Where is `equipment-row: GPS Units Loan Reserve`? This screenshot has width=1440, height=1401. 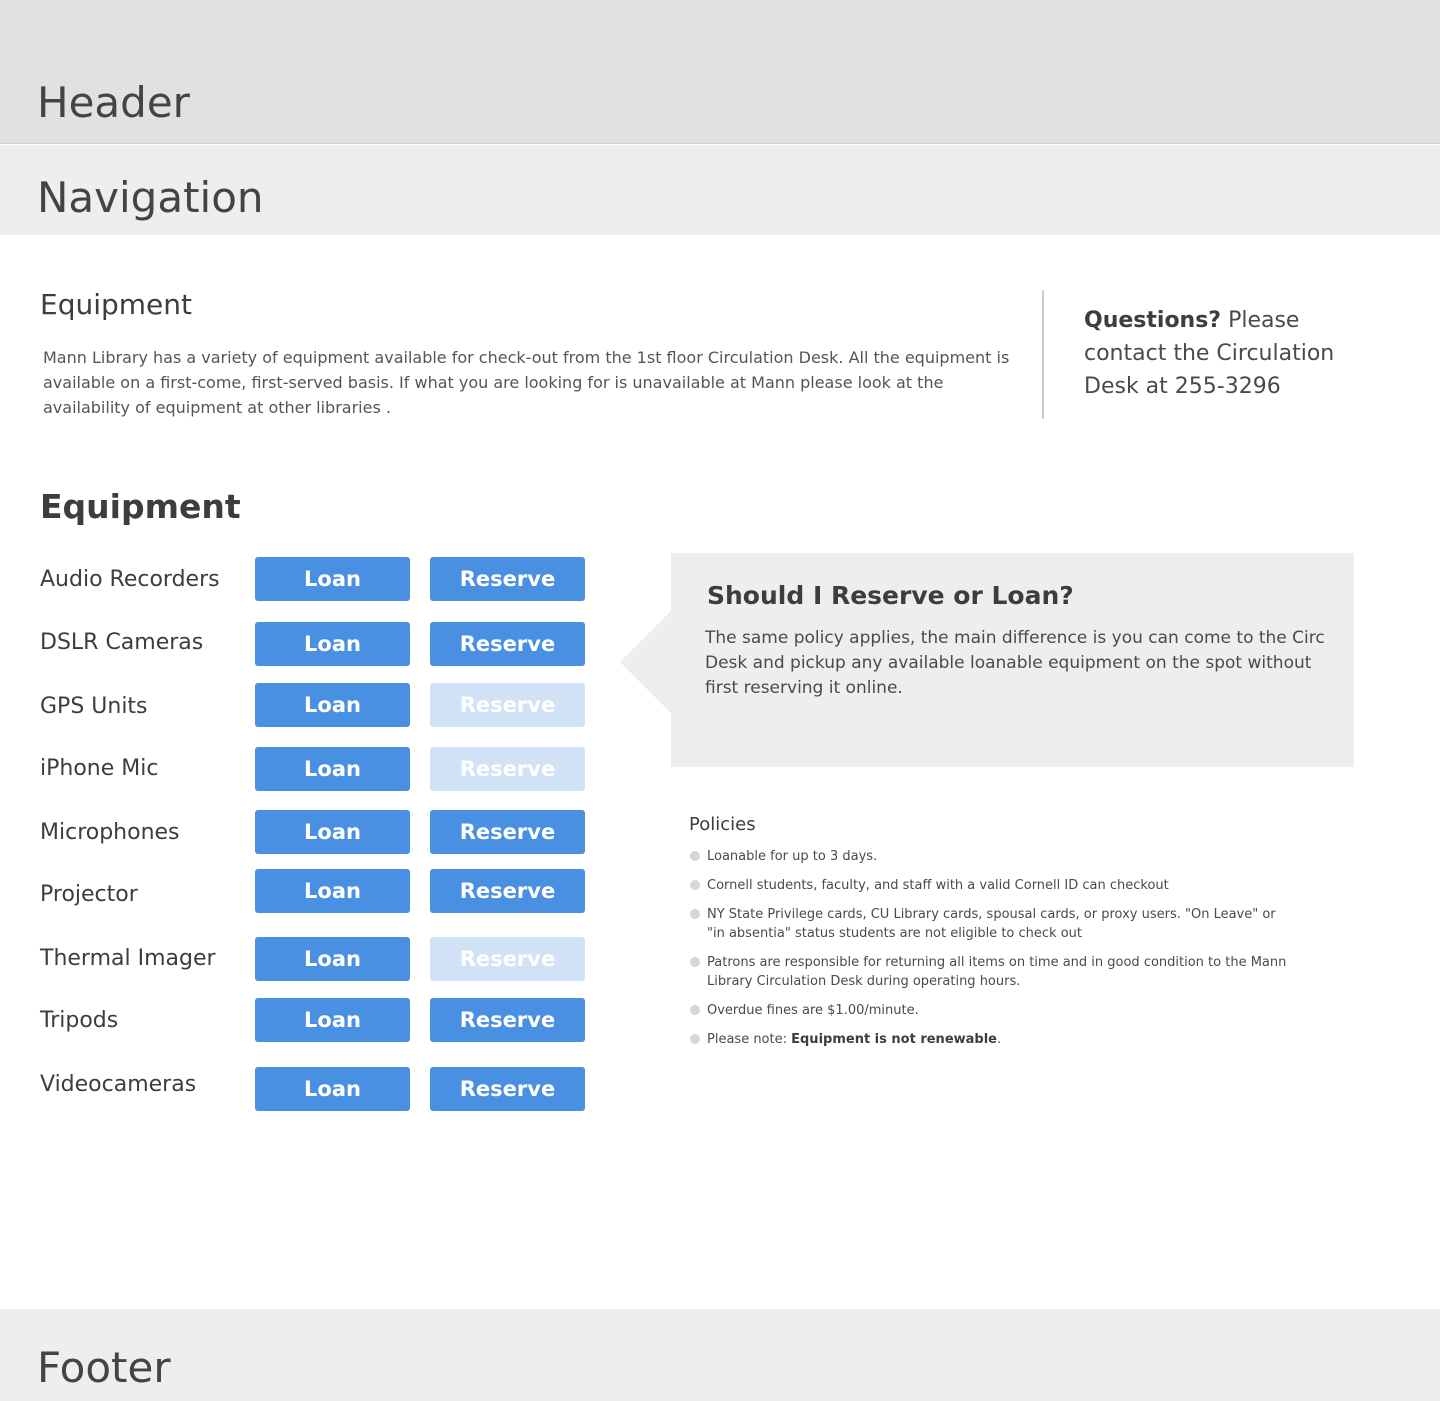
equipment-row: GPS Units Loan Reserve is located at coordinates (320, 705).